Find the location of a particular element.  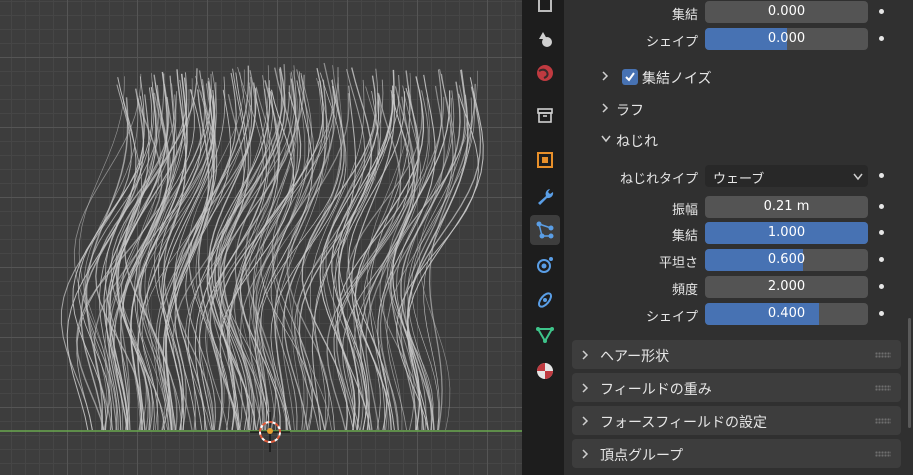

clump-noise-subpanel-header: 集結ノイズ is located at coordinates (724, 77).